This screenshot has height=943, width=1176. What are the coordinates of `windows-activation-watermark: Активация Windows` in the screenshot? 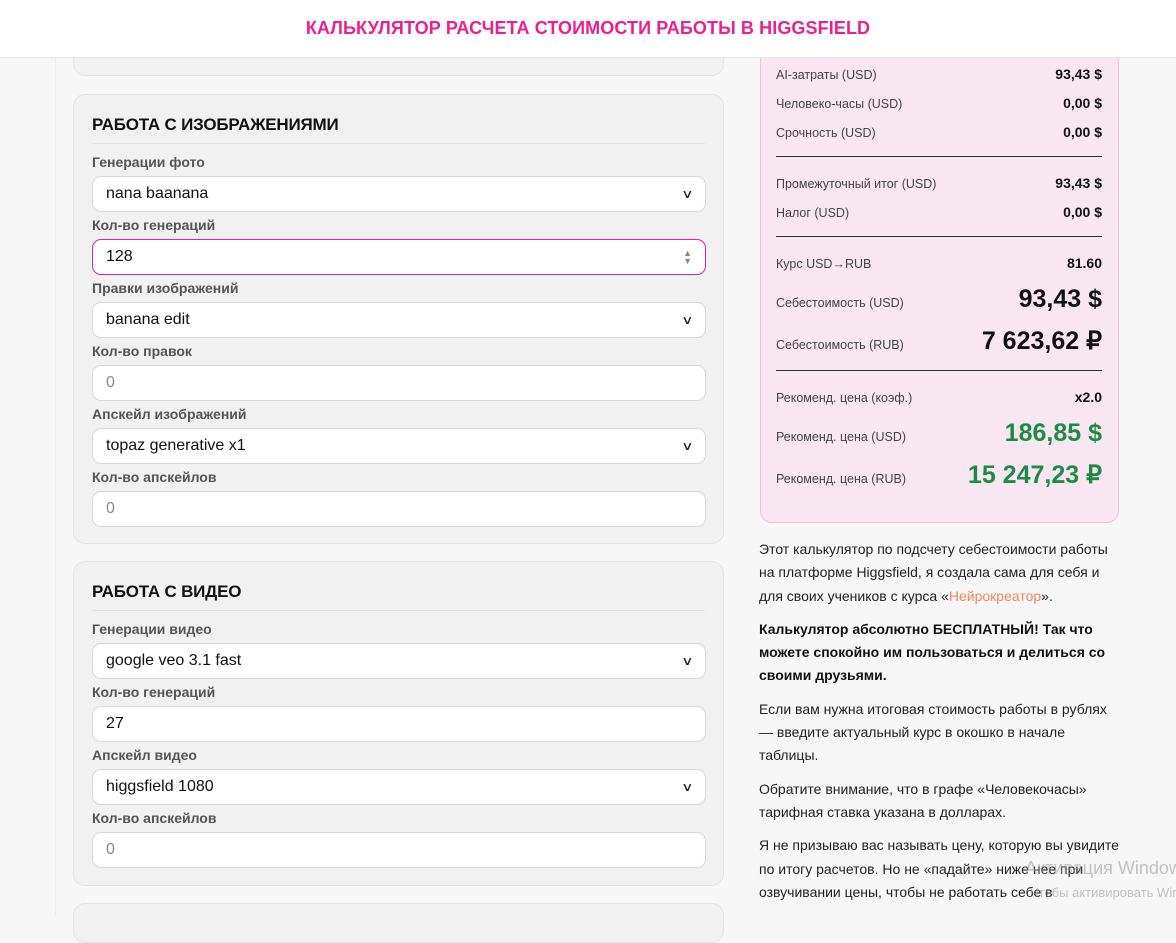 It's located at (1100, 868).